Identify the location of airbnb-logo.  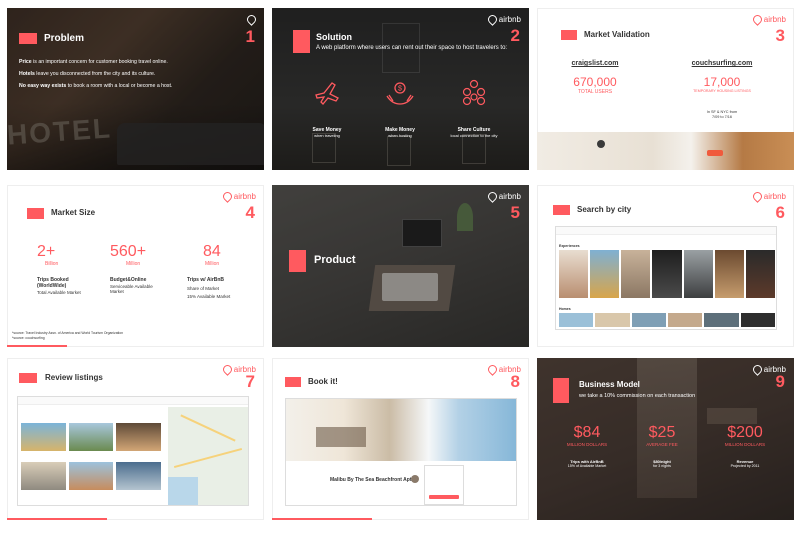
(251, 19).